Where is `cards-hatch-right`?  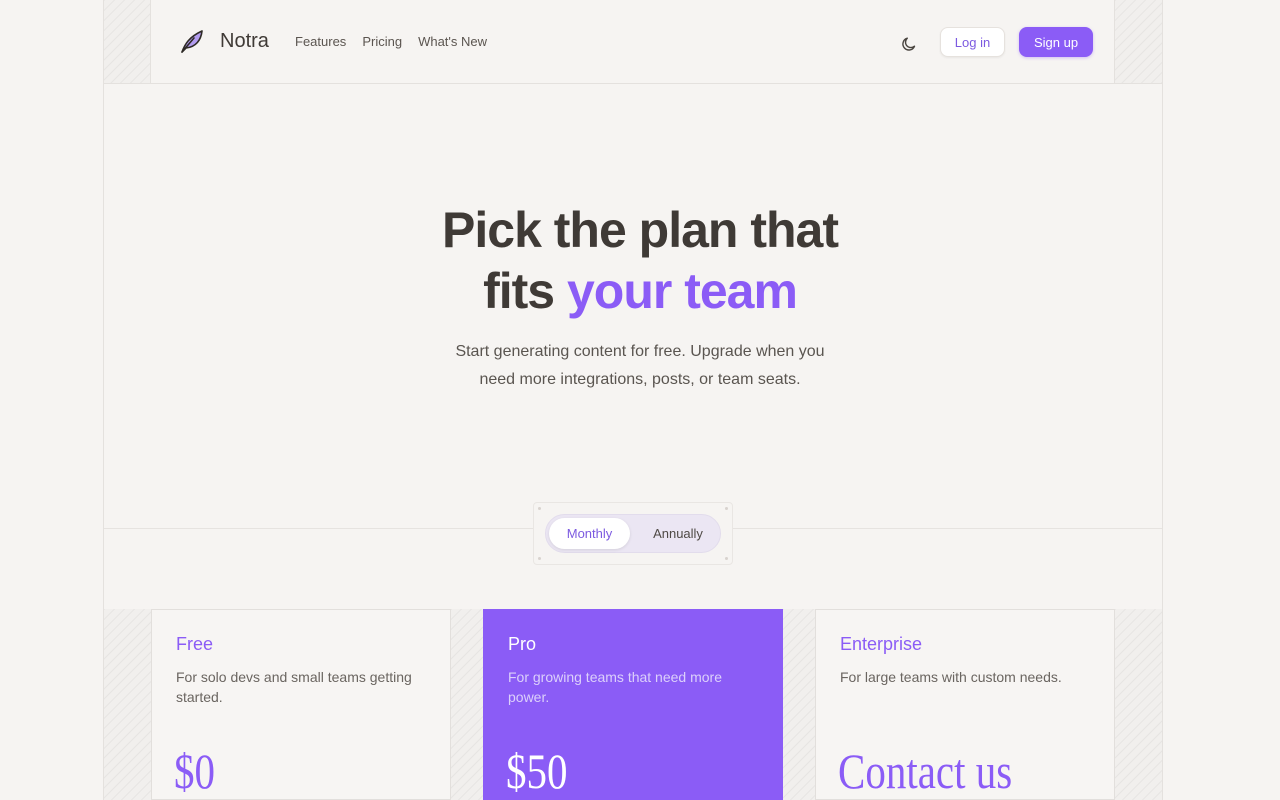
cards-hatch-right is located at coordinates (1138, 704).